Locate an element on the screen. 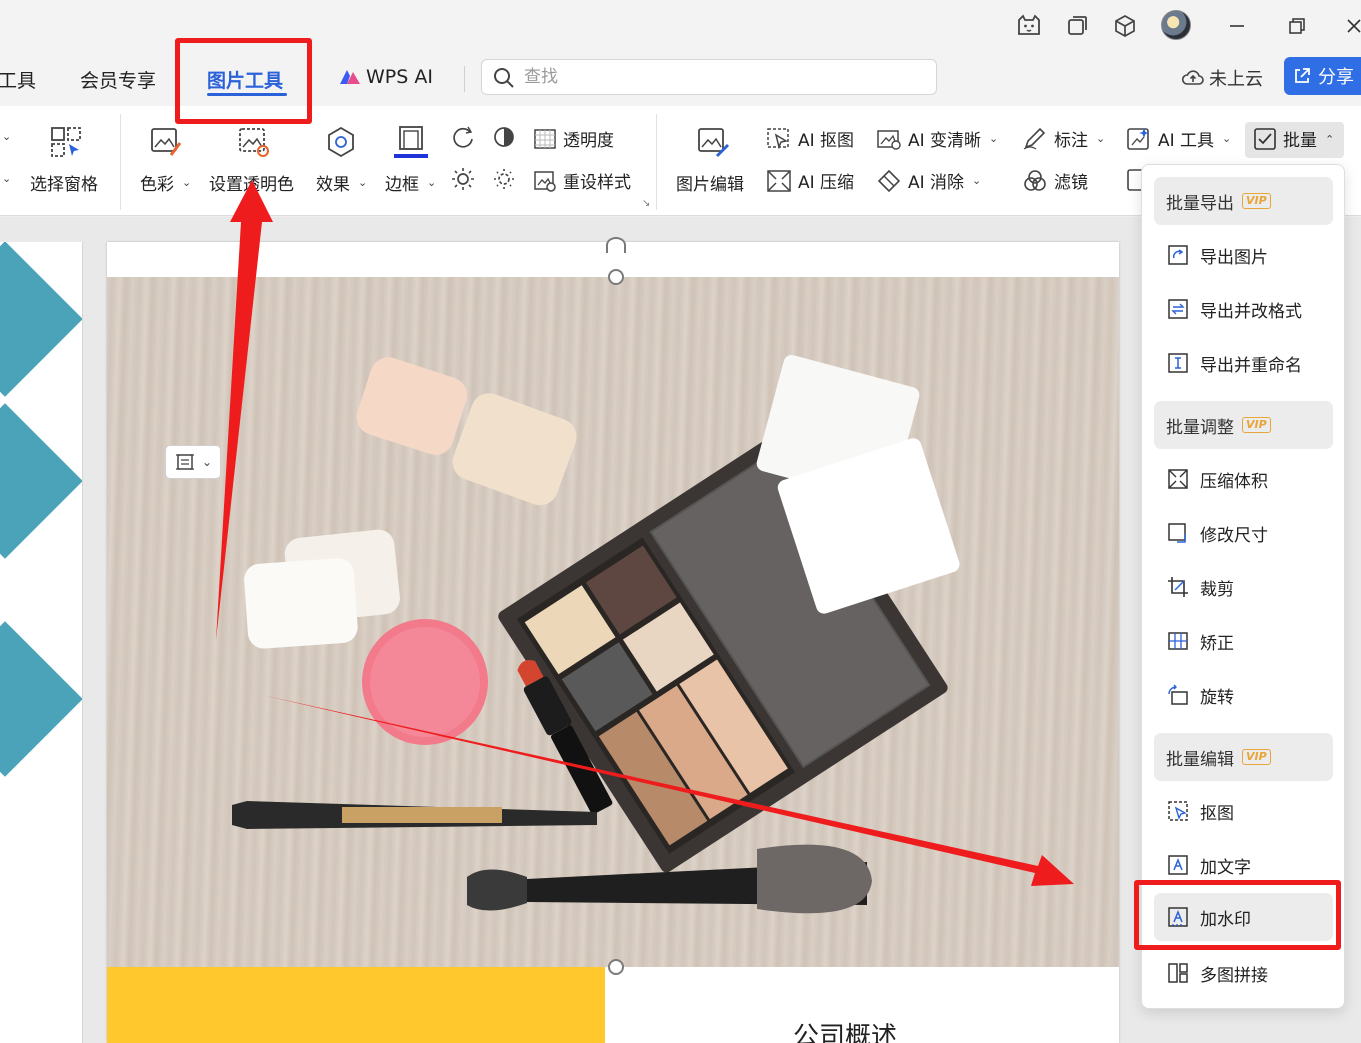 The height and width of the screenshot is (1043, 1361). ai-compress-button: AI 压缩 is located at coordinates (810, 180).